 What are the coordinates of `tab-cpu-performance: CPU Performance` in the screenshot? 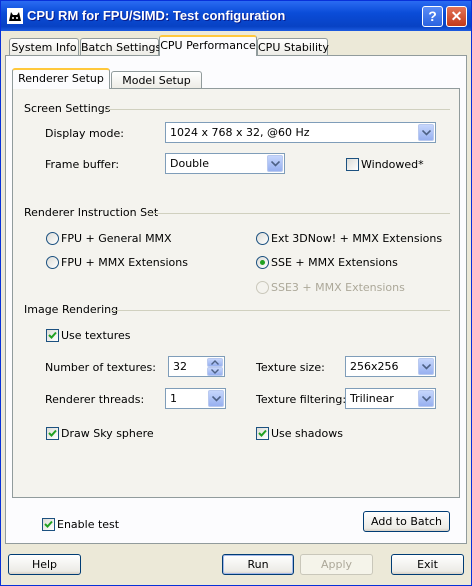 It's located at (208, 45).